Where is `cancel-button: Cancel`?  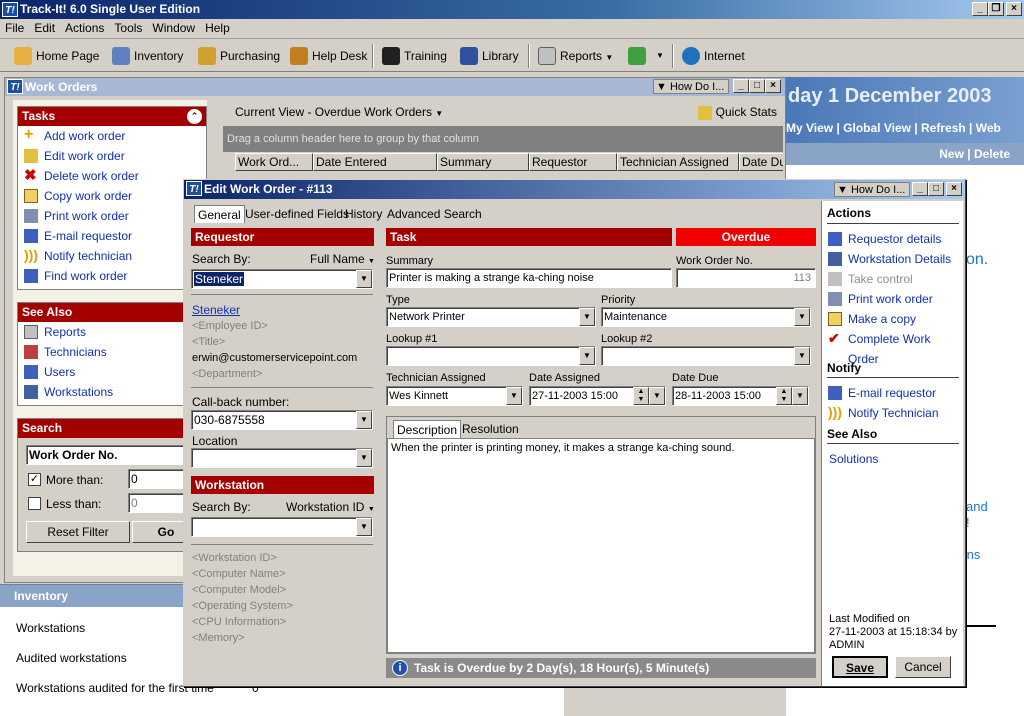
cancel-button: Cancel is located at coordinates (923, 667).